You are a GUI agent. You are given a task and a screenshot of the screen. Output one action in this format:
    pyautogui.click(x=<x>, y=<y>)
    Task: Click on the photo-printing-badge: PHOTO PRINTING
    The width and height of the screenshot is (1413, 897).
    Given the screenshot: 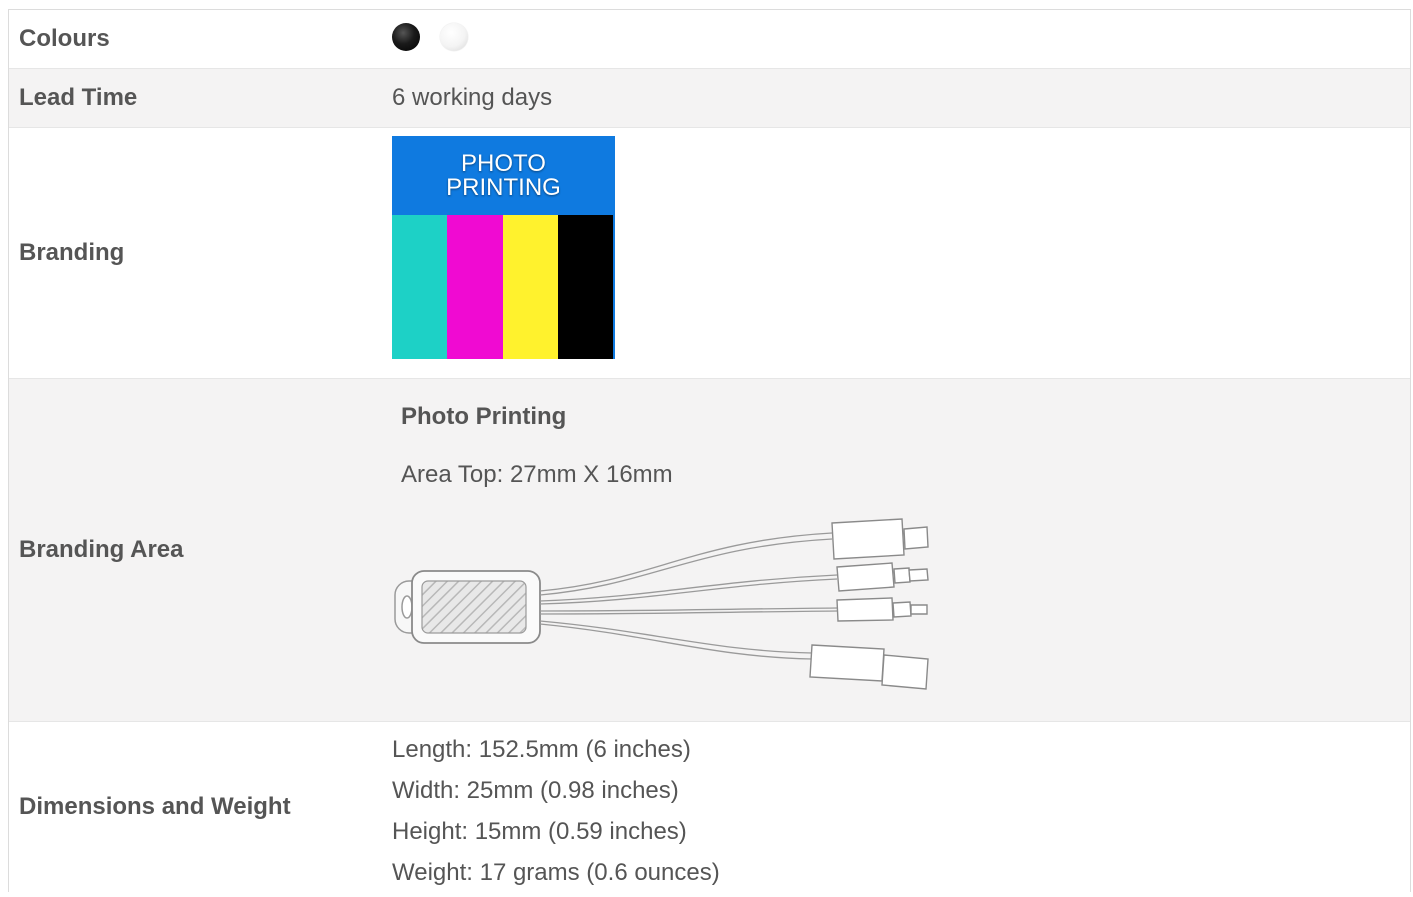 What is the action you would take?
    pyautogui.click(x=503, y=247)
    